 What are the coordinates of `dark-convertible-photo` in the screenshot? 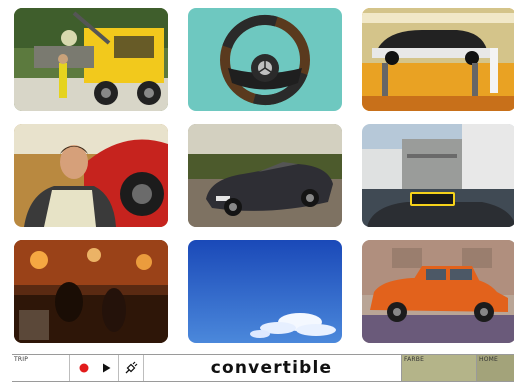 It's located at (265, 175).